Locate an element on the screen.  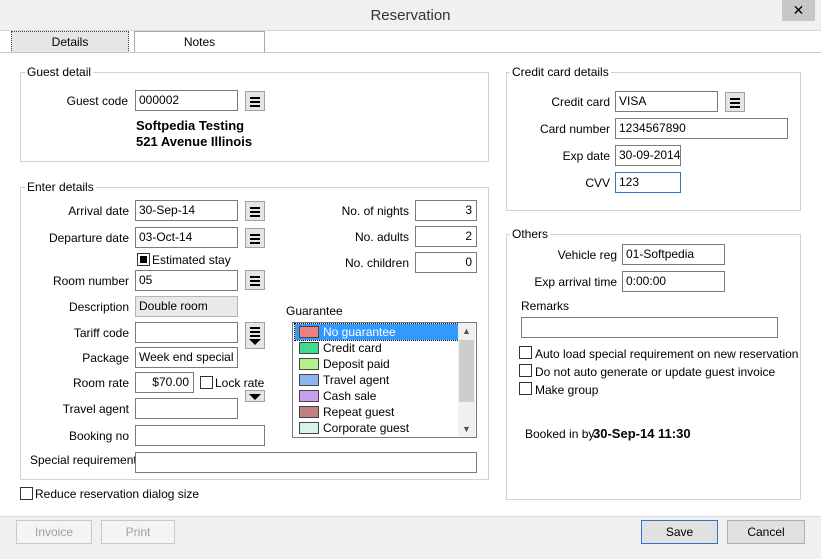
cvv-field: 123 is located at coordinates (648, 182).